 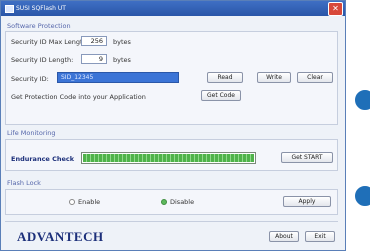 What do you see at coordinates (171, 221) in the screenshot?
I see `footer-divider` at bounding box center [171, 221].